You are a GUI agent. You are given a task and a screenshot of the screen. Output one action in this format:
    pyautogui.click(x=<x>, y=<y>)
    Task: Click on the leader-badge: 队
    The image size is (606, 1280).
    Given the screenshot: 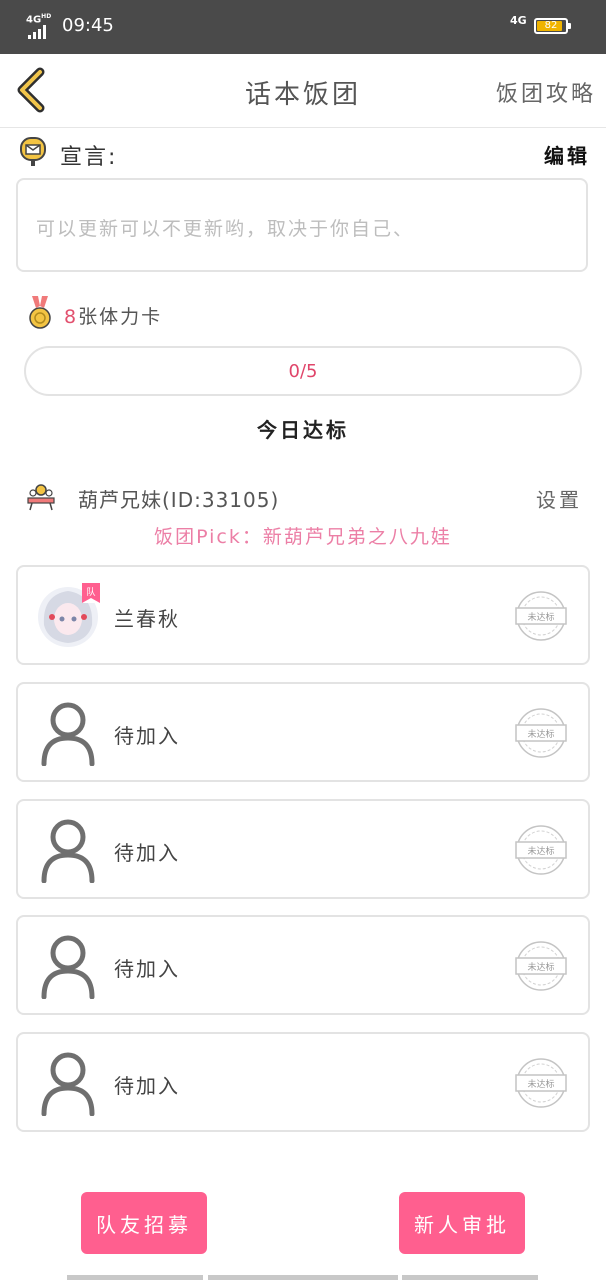 What is the action you would take?
    pyautogui.click(x=91, y=593)
    